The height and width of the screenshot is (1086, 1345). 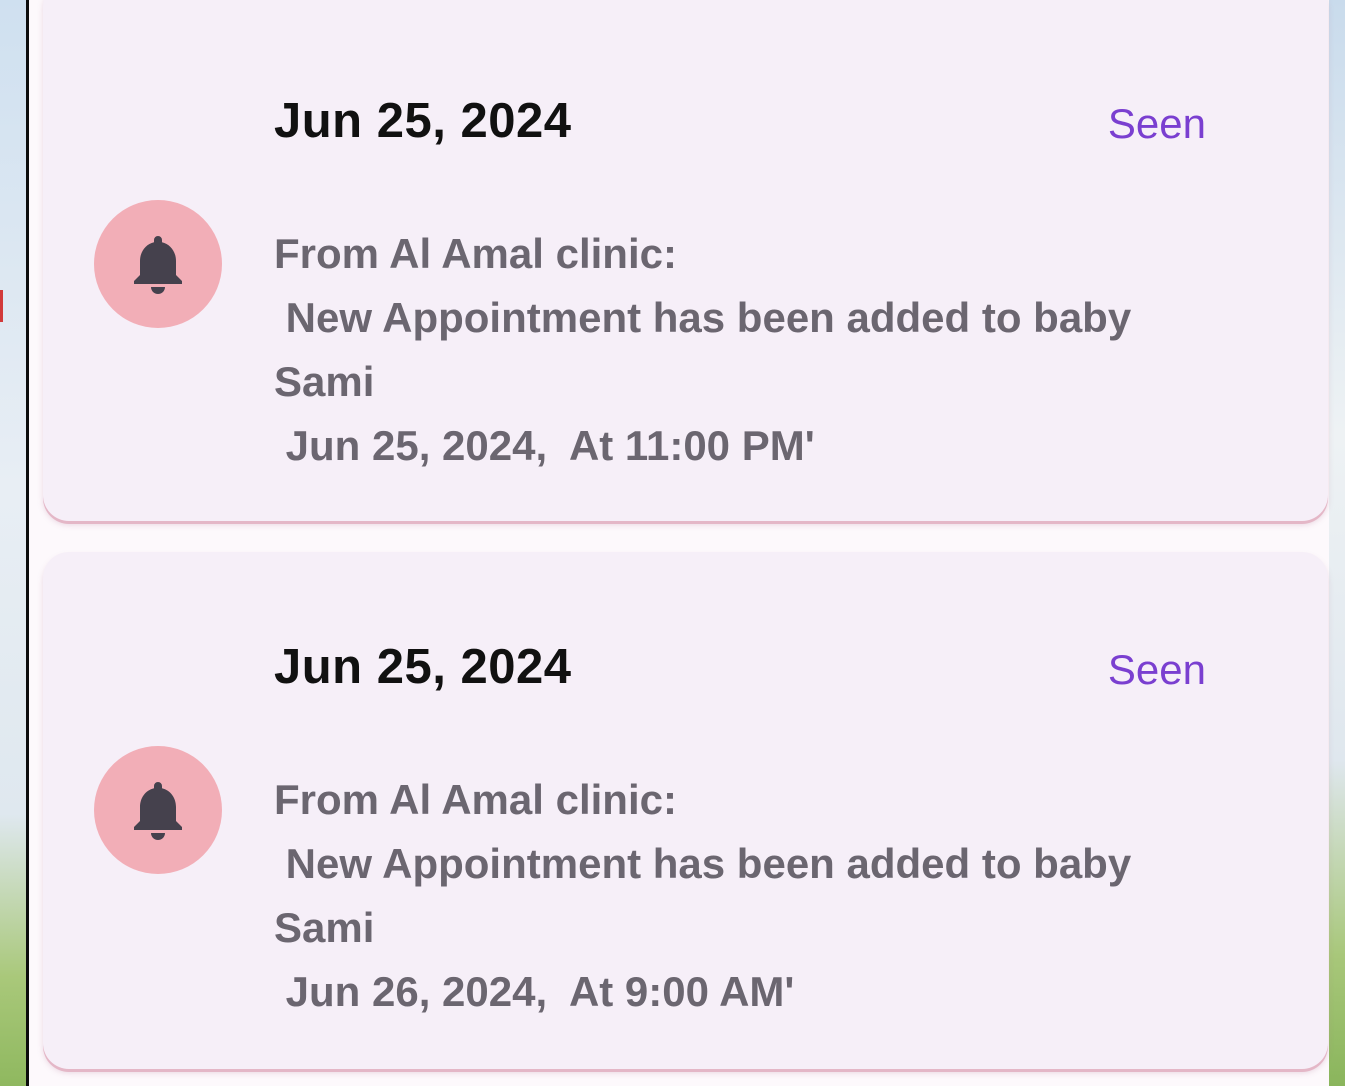 What do you see at coordinates (544, 445) in the screenshot?
I see `message-appointment-time: Jun 25, 2024, At 11:00 PM'` at bounding box center [544, 445].